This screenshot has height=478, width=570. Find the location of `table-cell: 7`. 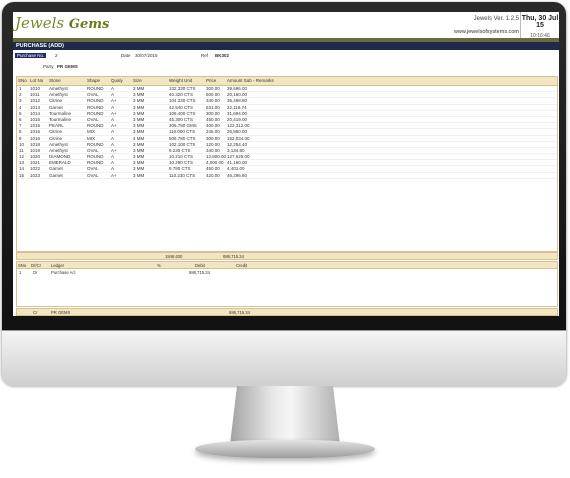

table-cell: 7 is located at coordinates (20, 126).